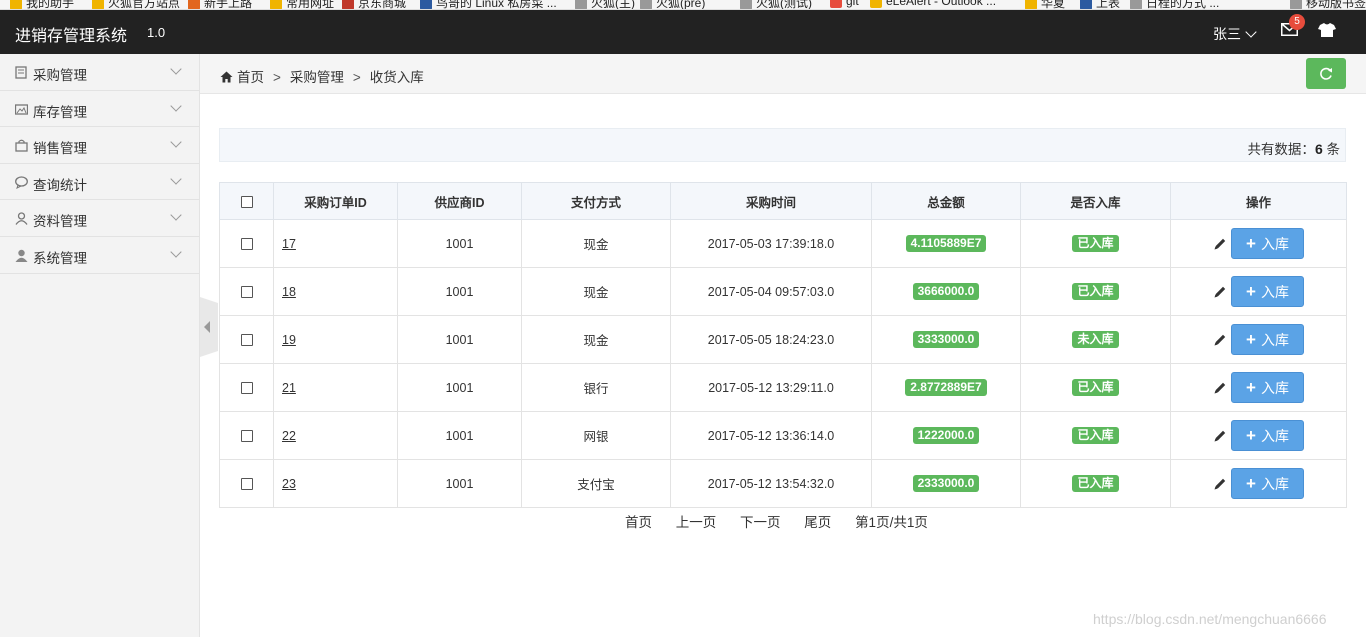 The height and width of the screenshot is (637, 1366). What do you see at coordinates (99, 109) in the screenshot?
I see `sidebar-item-inventory: 库存管理` at bounding box center [99, 109].